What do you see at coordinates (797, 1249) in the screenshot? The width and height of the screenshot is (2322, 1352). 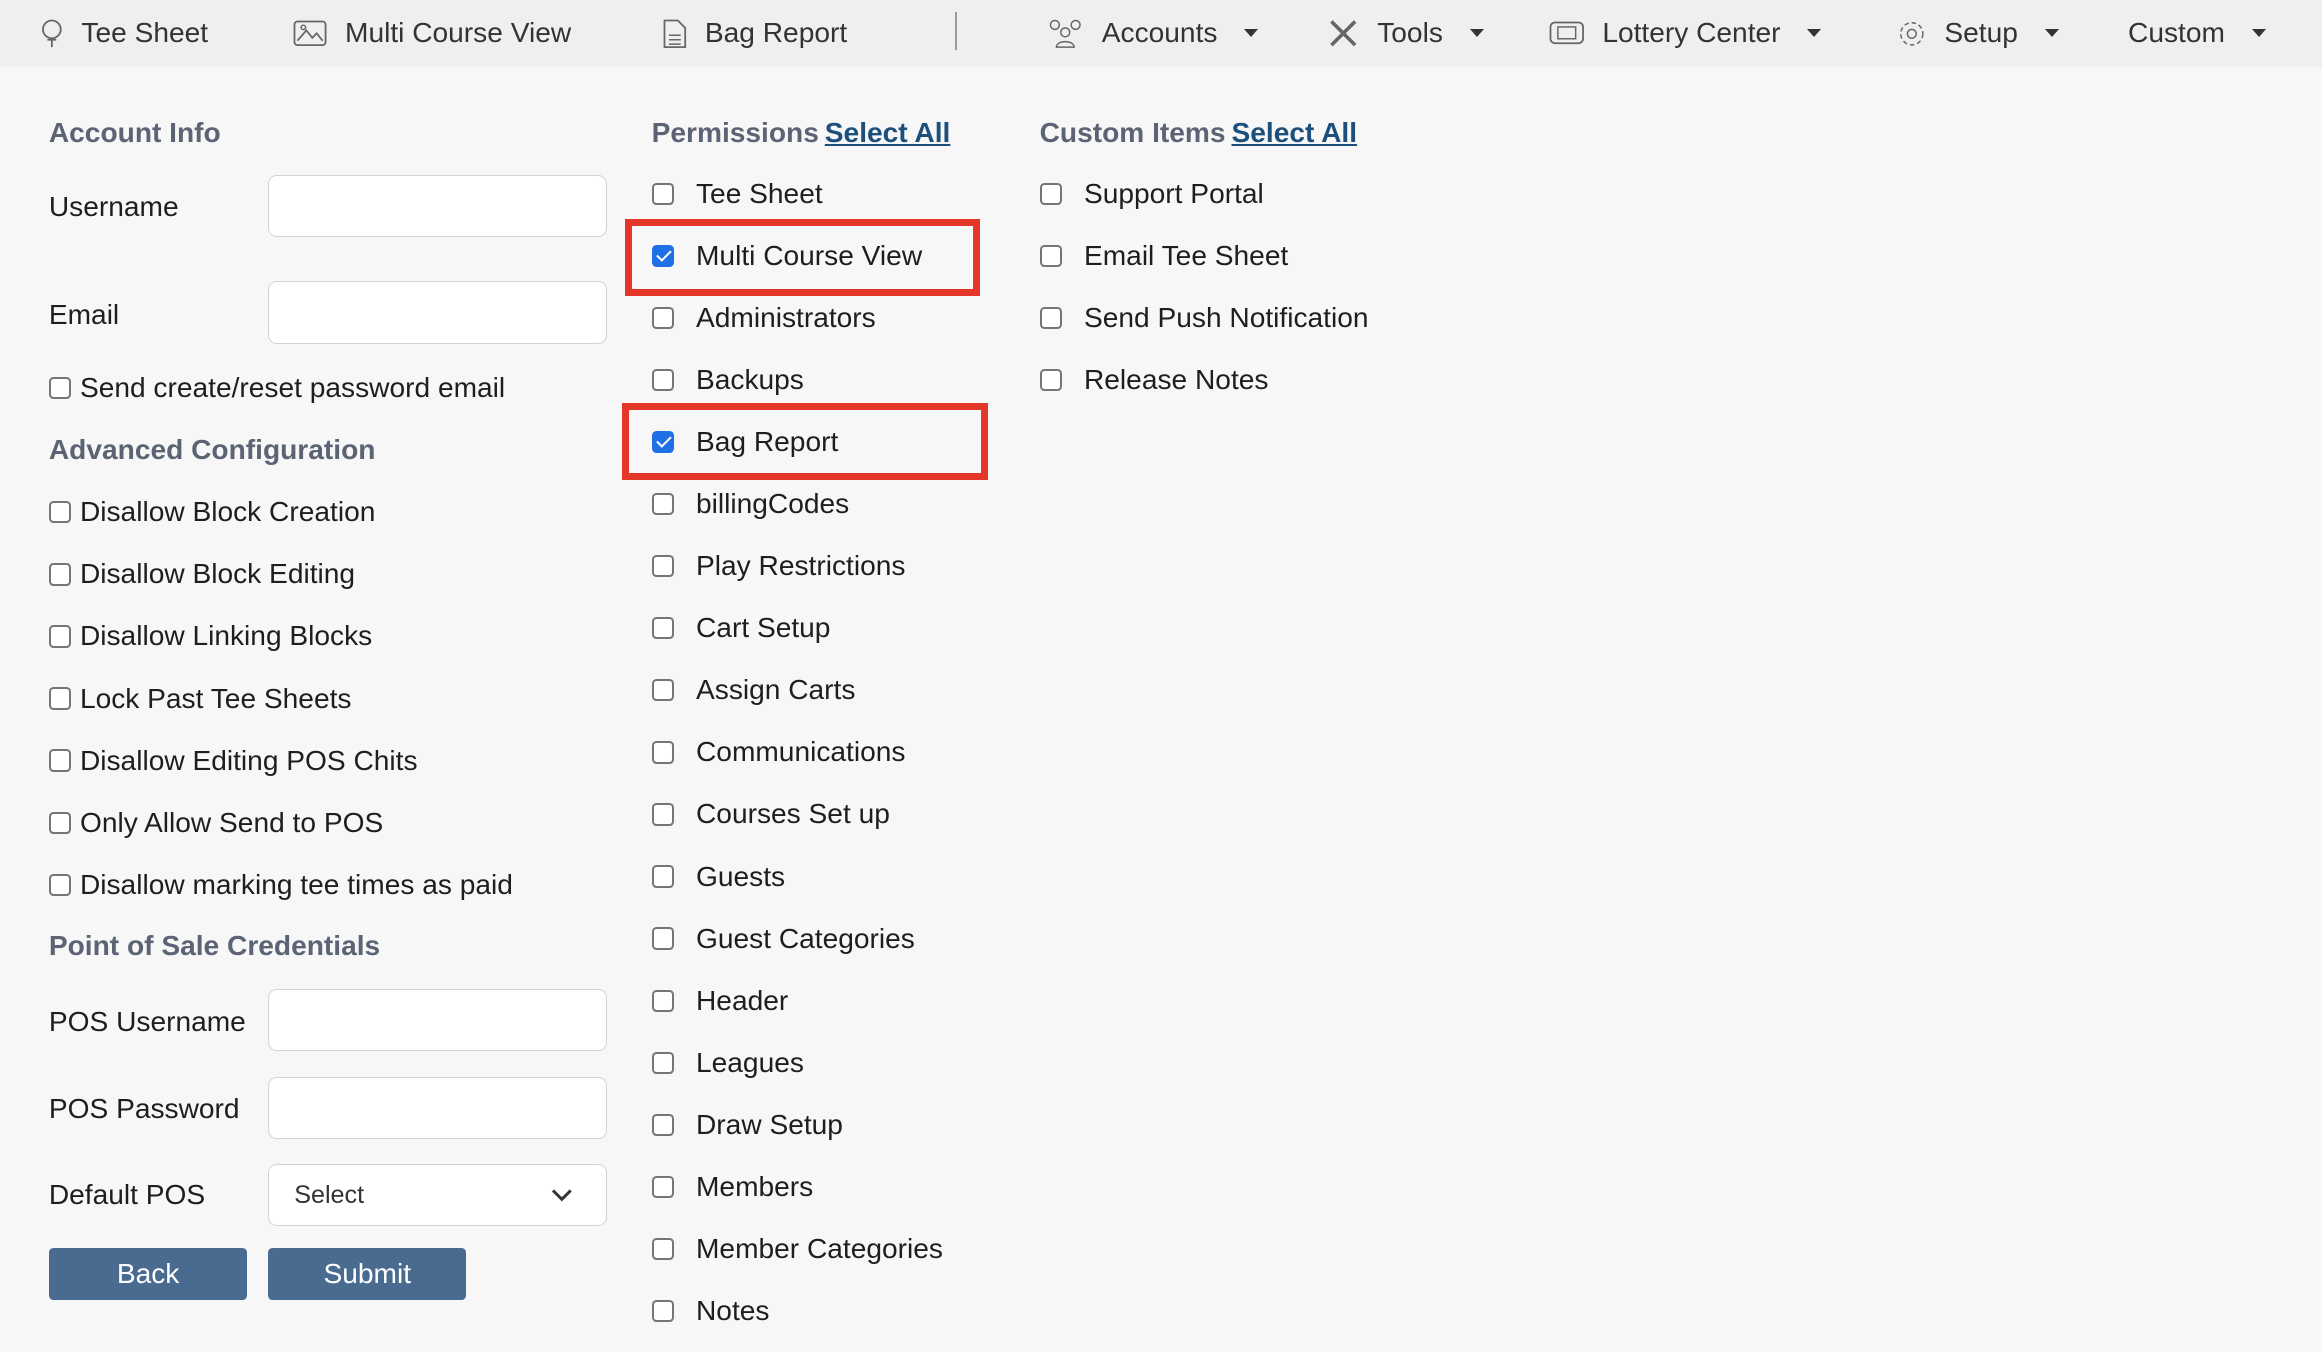 I see `permissions-item: Member Categories` at bounding box center [797, 1249].